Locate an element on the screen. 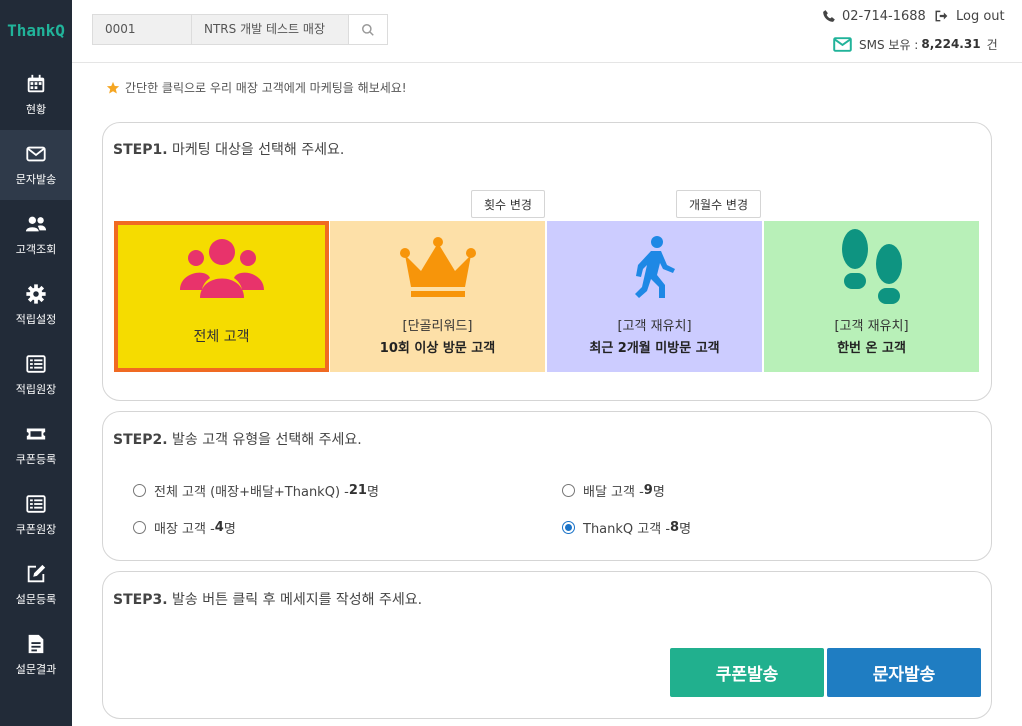 The width and height of the screenshot is (1022, 726). sms-balance: SMS 보유 : 8,224.31 건 is located at coordinates (915, 44).